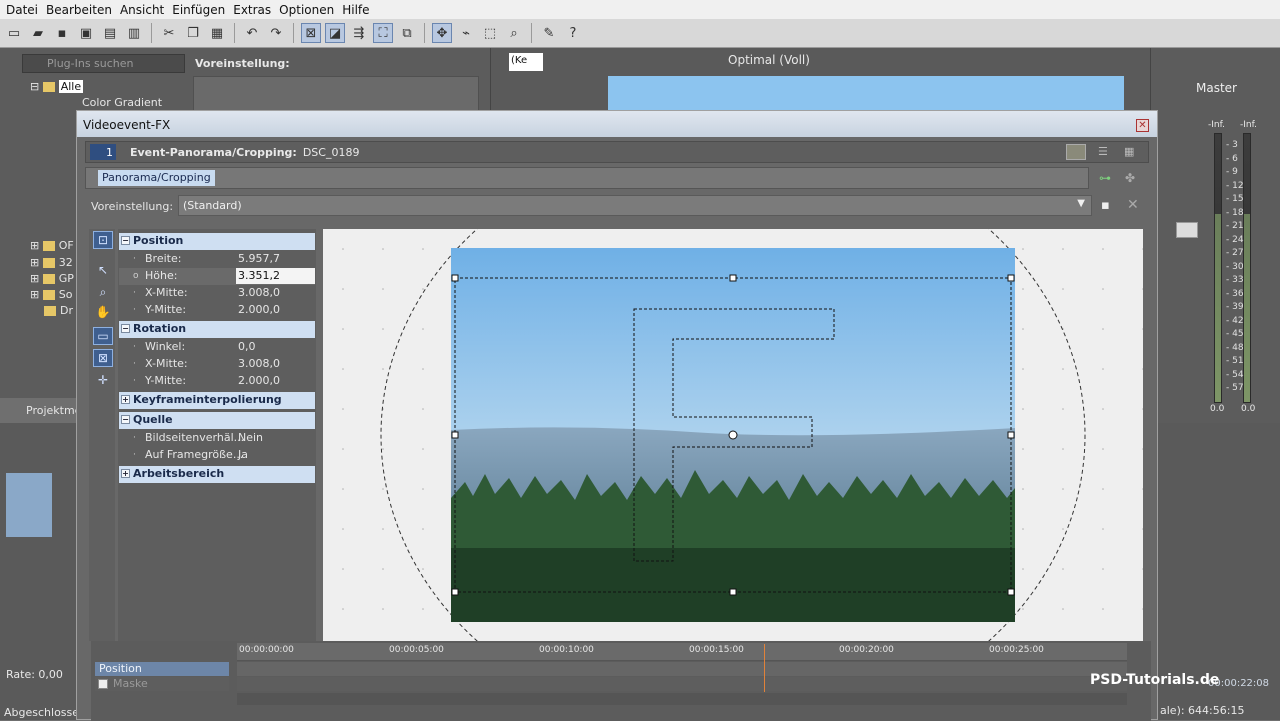  Describe the element at coordinates (146, 10) in the screenshot. I see `menu-ansicht: Ansicht` at that location.